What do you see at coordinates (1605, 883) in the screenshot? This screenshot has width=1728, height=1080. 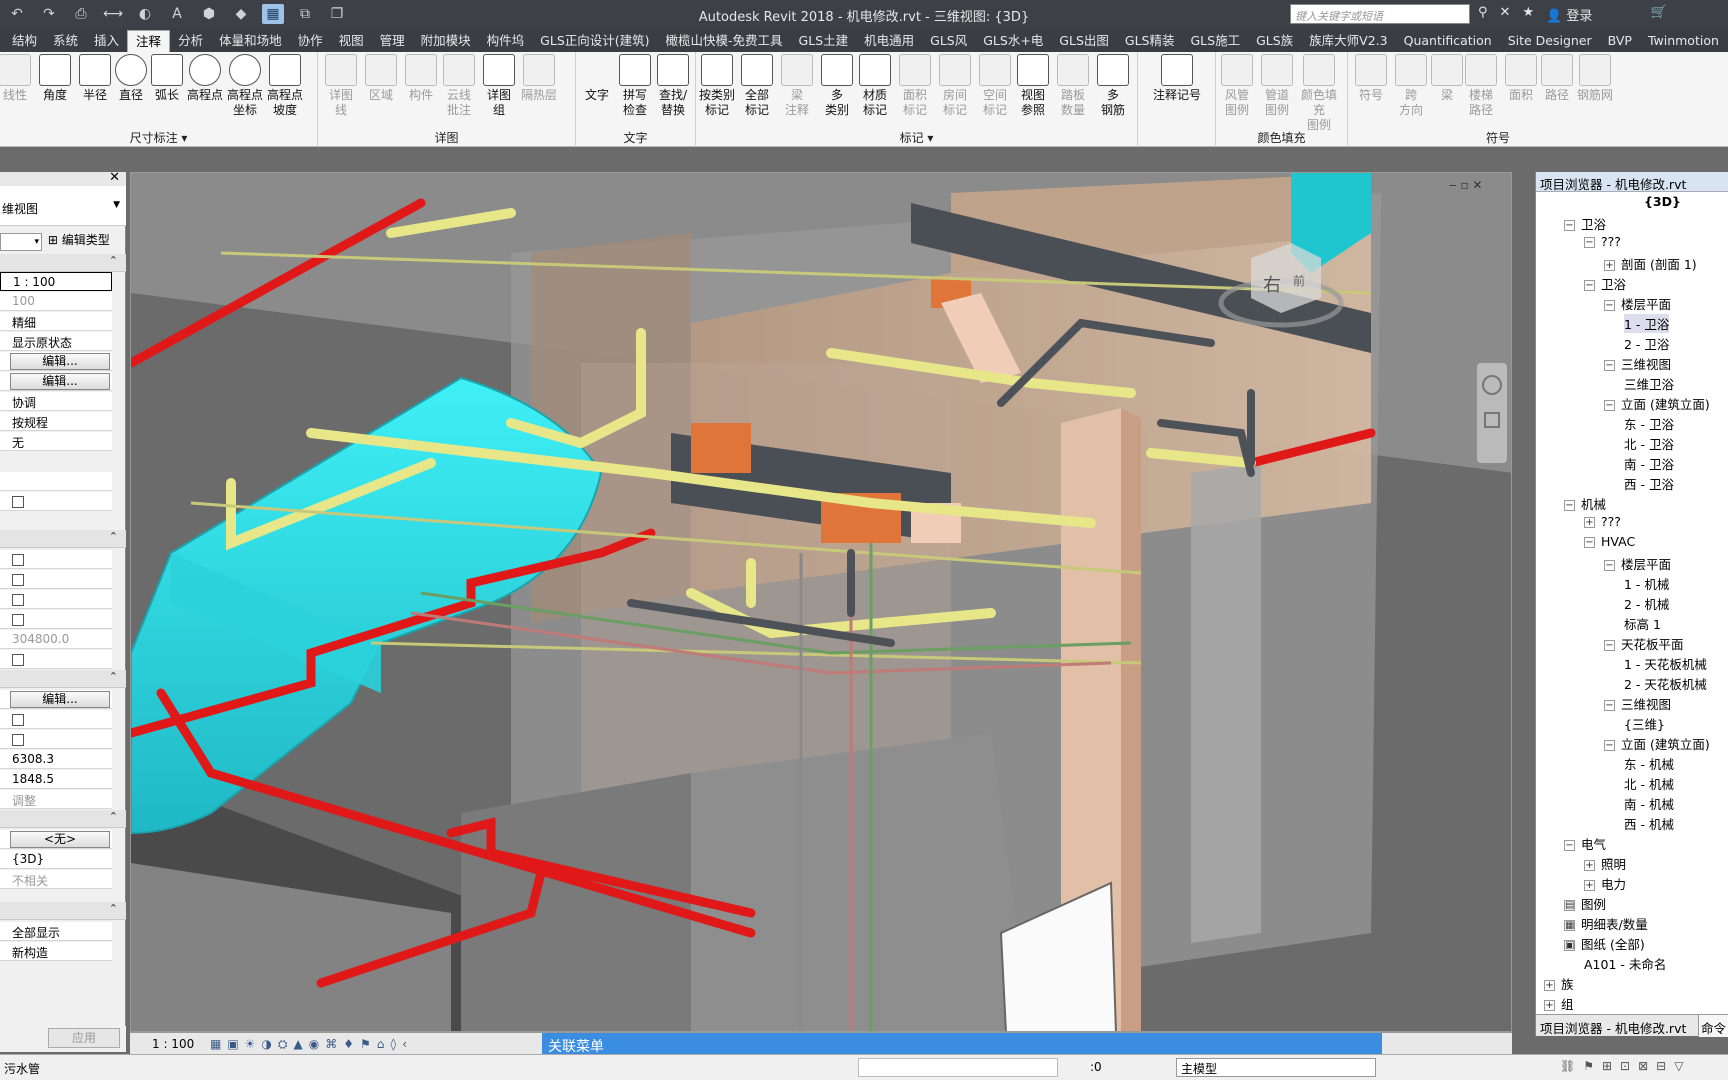 I see `tree-item: + 电力` at bounding box center [1605, 883].